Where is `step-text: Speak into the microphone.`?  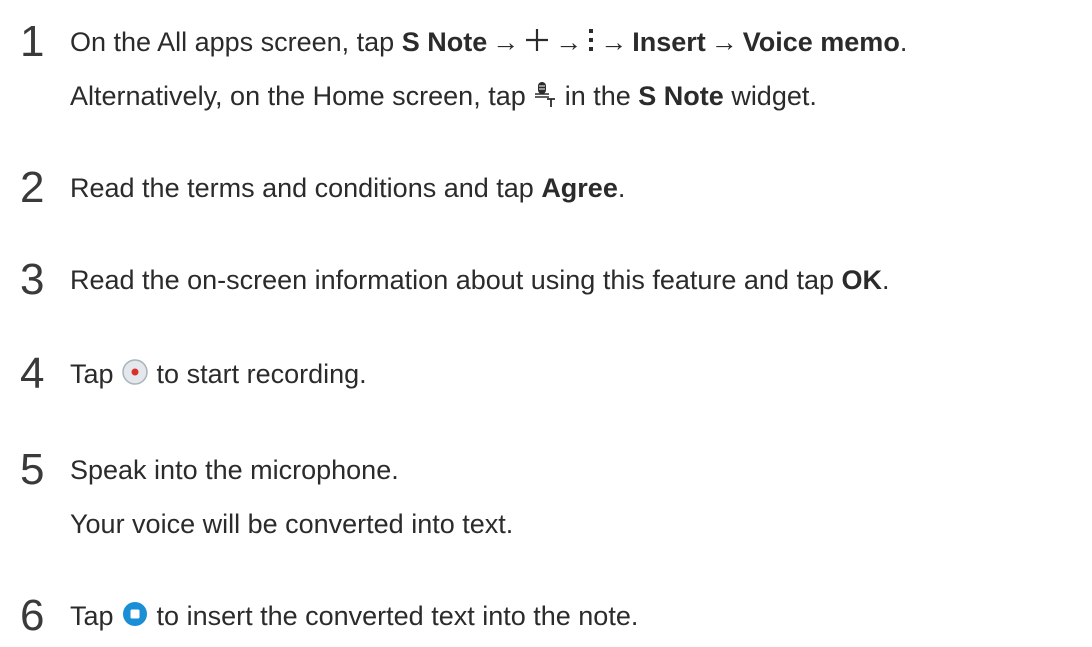
step-text: Speak into the microphone. is located at coordinates (234, 470).